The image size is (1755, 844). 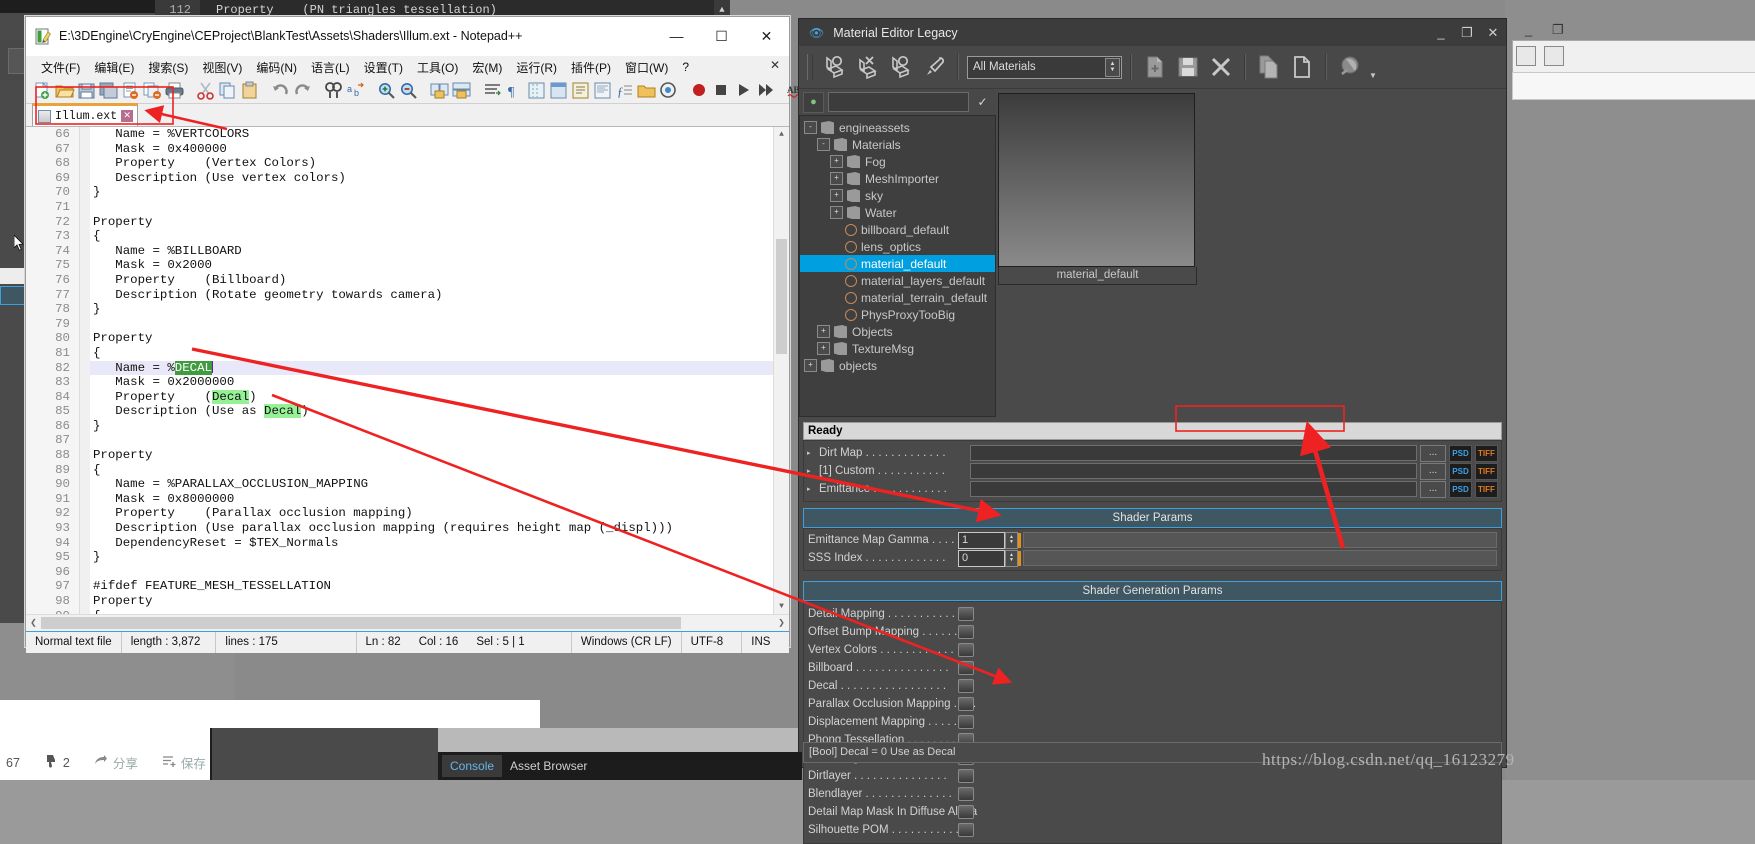 I want to click on spinner-icon: ▲ ▼, so click(x=1011, y=558).